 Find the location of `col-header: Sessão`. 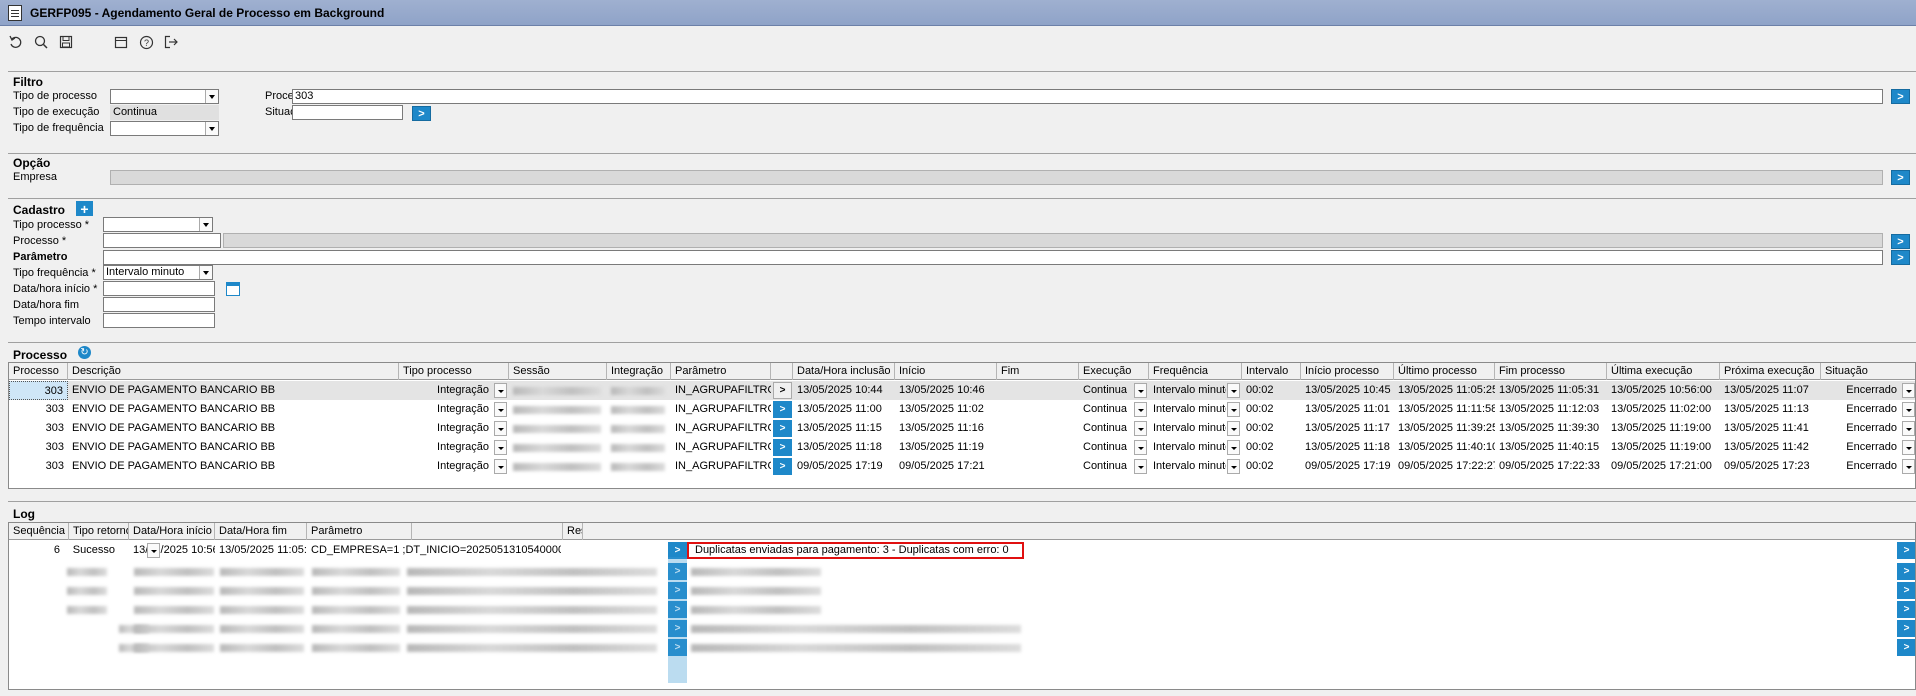

col-header: Sessão is located at coordinates (558, 371).